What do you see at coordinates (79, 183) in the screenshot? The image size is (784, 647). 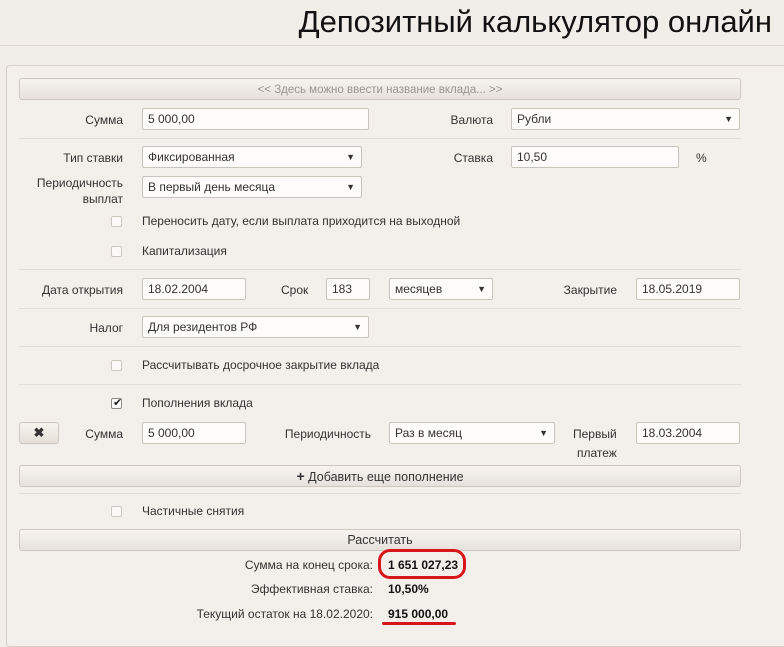 I see `payout-period-label: Периодичность` at bounding box center [79, 183].